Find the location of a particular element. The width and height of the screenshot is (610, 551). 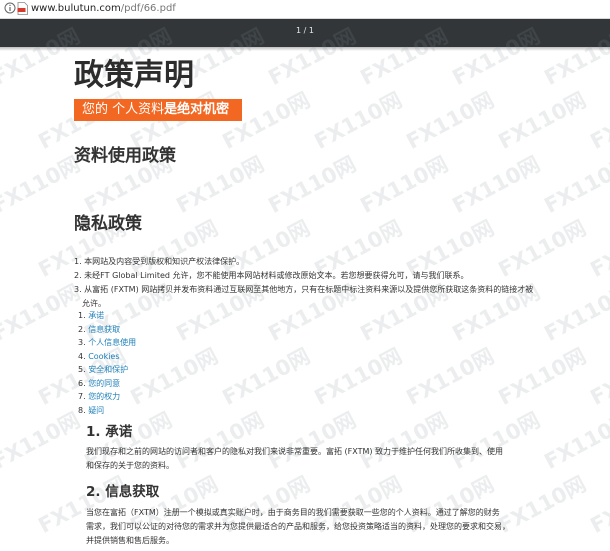

toc-item-security: 5. 安全和保护 is located at coordinates (107, 370).